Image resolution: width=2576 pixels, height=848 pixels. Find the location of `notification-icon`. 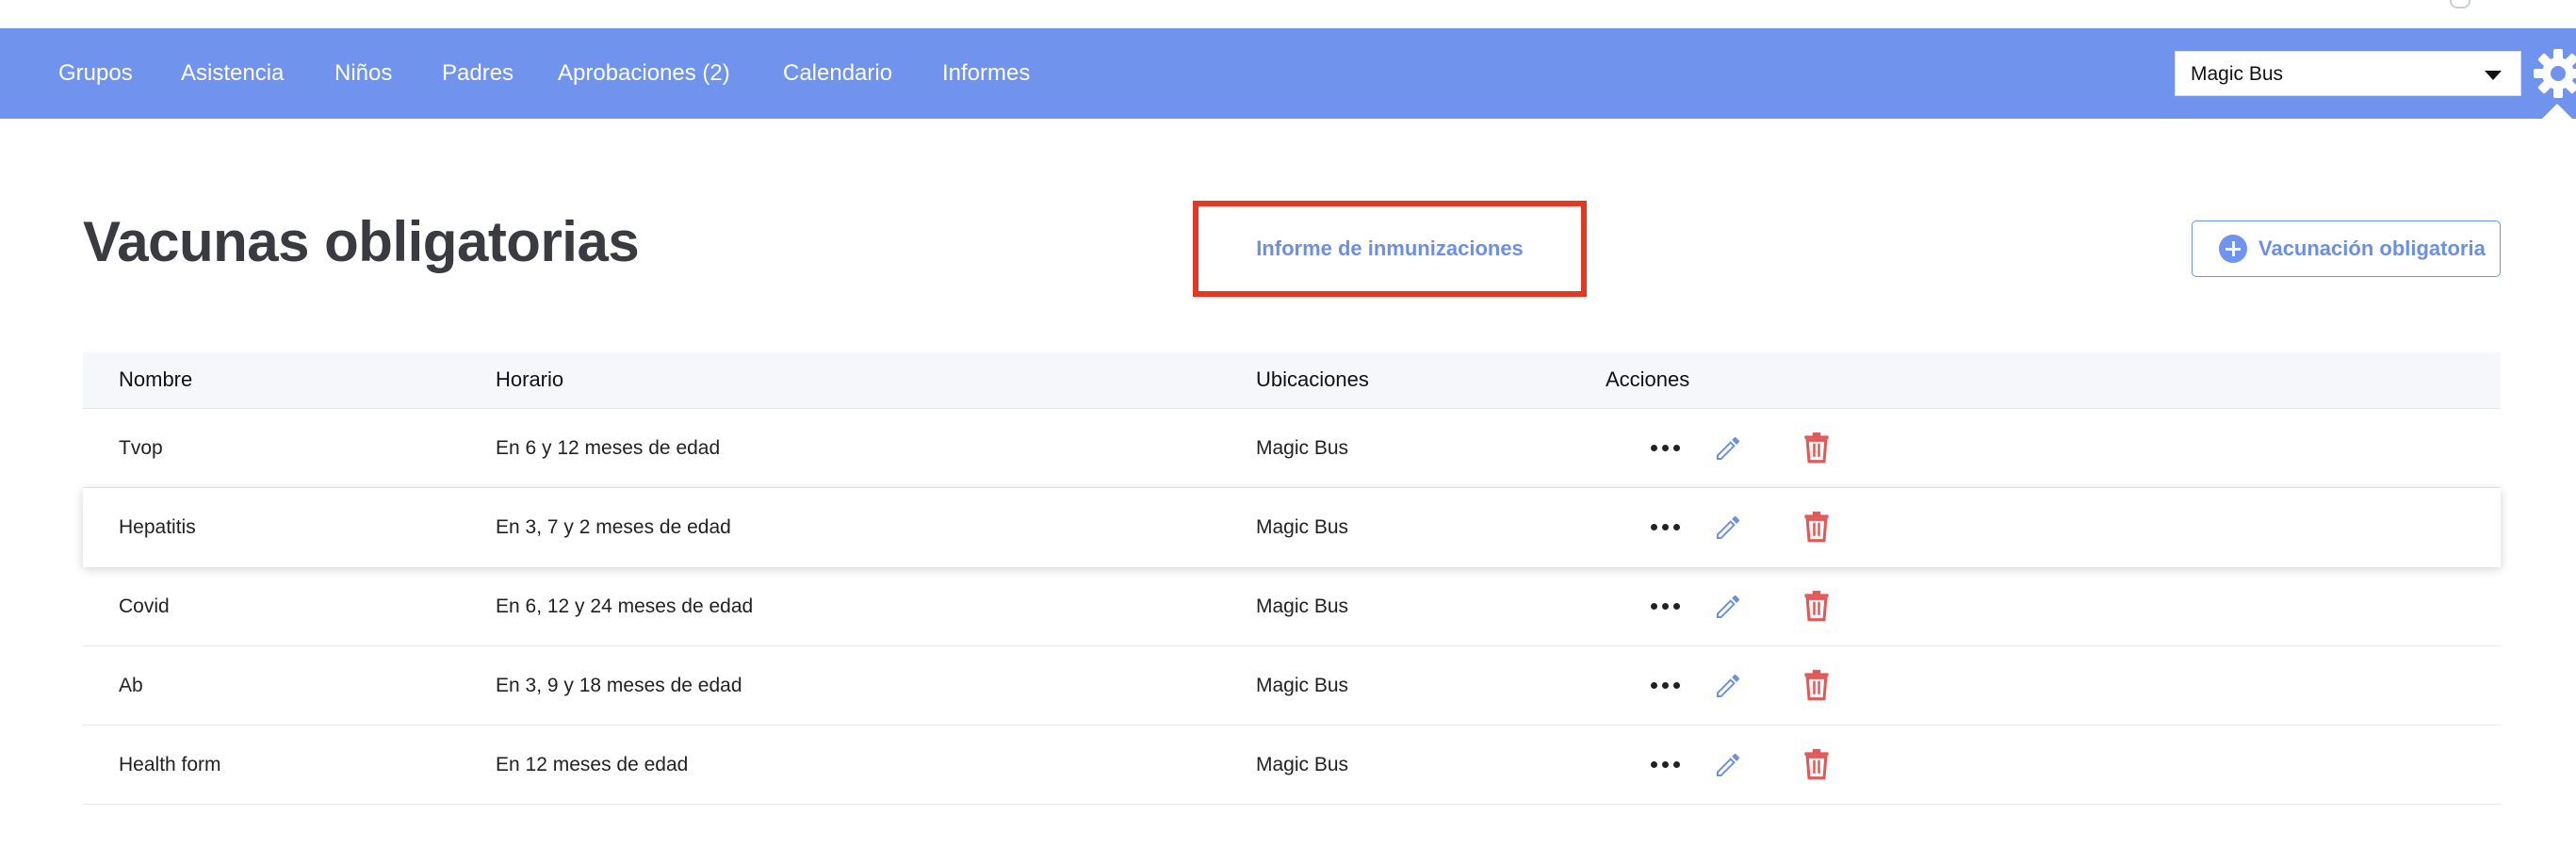

notification-icon is located at coordinates (2460, 4).